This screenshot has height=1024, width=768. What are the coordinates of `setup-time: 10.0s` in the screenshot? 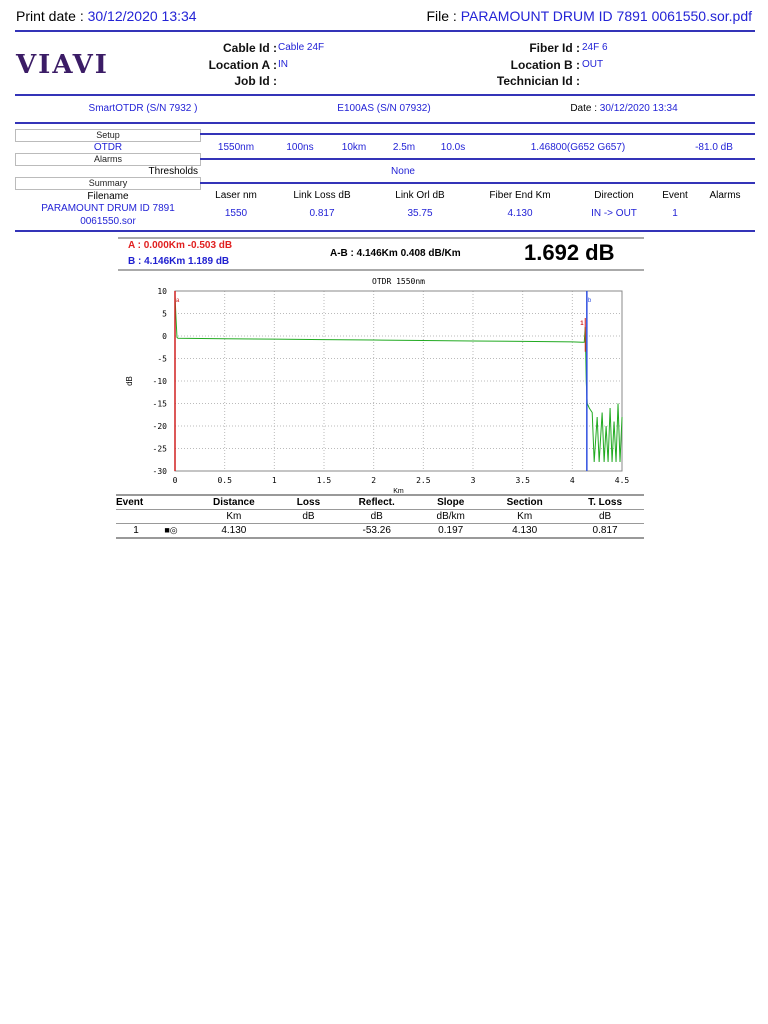 It's located at (453, 147).